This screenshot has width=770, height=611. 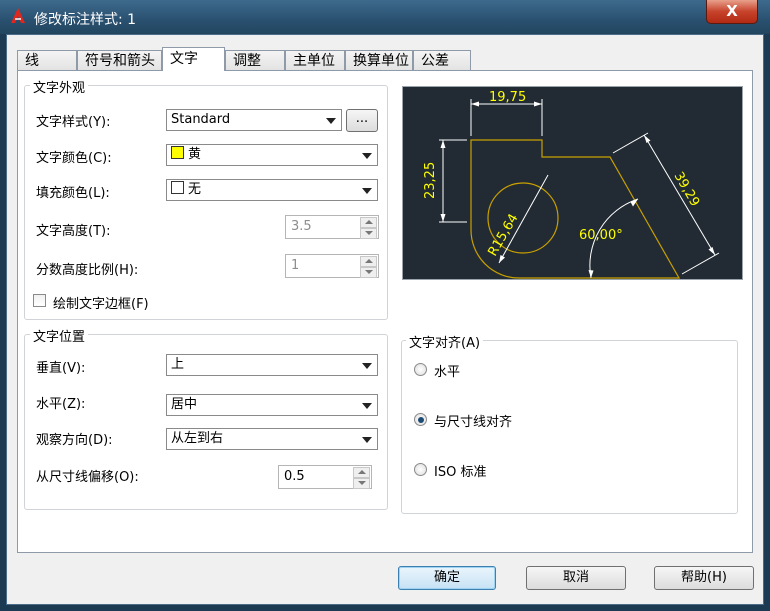 What do you see at coordinates (193, 59) in the screenshot?
I see `tab-text: 文字` at bounding box center [193, 59].